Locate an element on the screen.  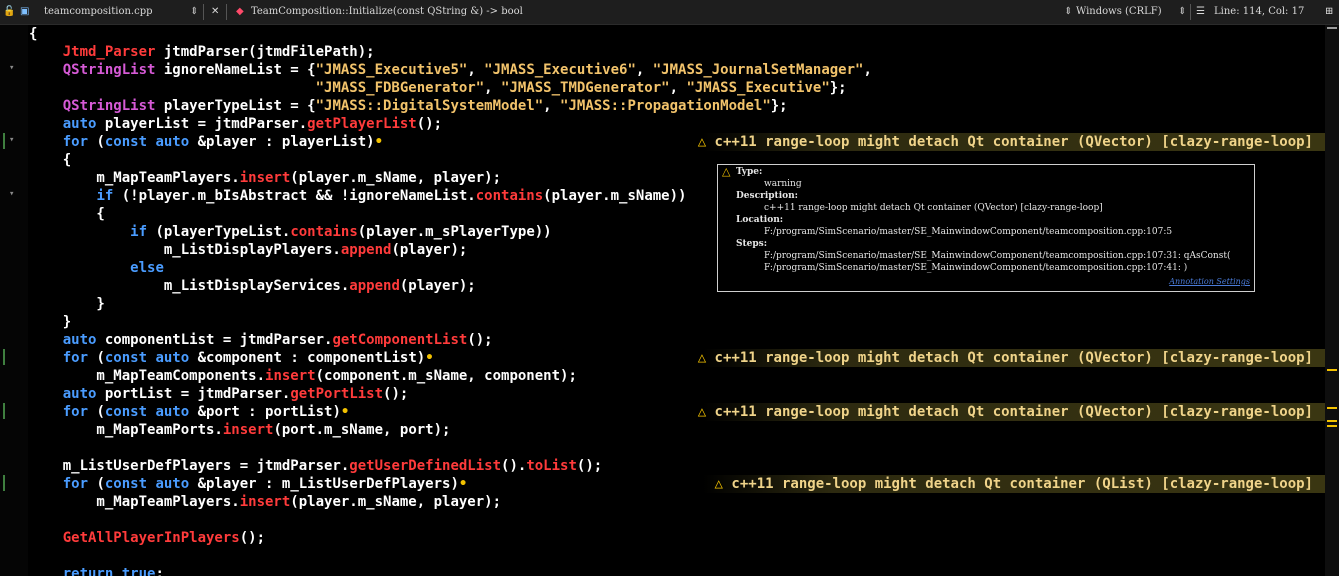
code-token: m_MapTeamPlayers. is located at coordinates (134, 502).